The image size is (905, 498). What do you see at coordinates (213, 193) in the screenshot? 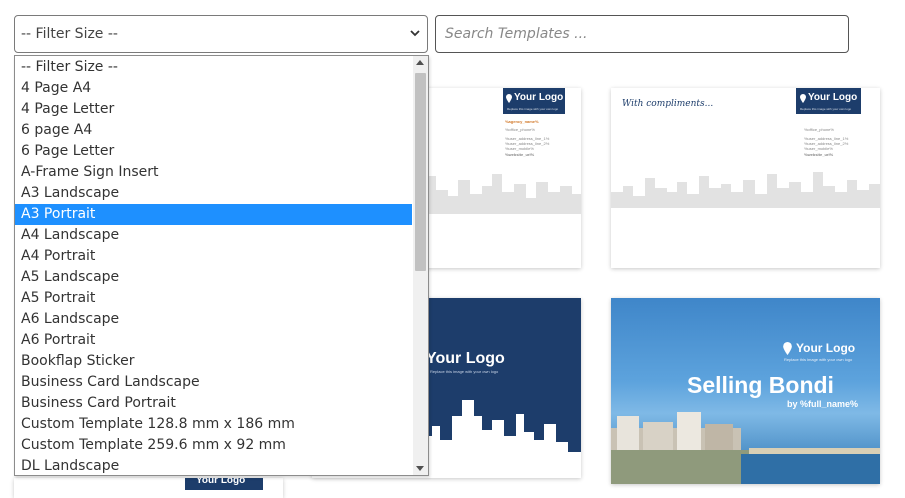
I see `dropdown-option: A3 Landscape` at bounding box center [213, 193].